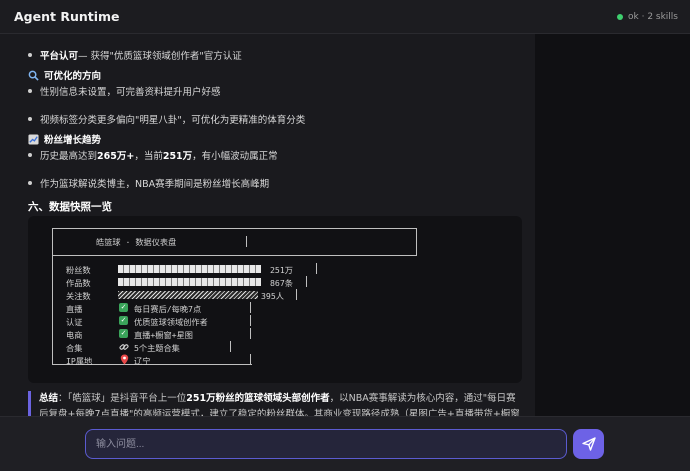 This screenshot has width=690, height=471. What do you see at coordinates (116, 156) in the screenshot?
I see `item-bold: 265万+` at bounding box center [116, 156].